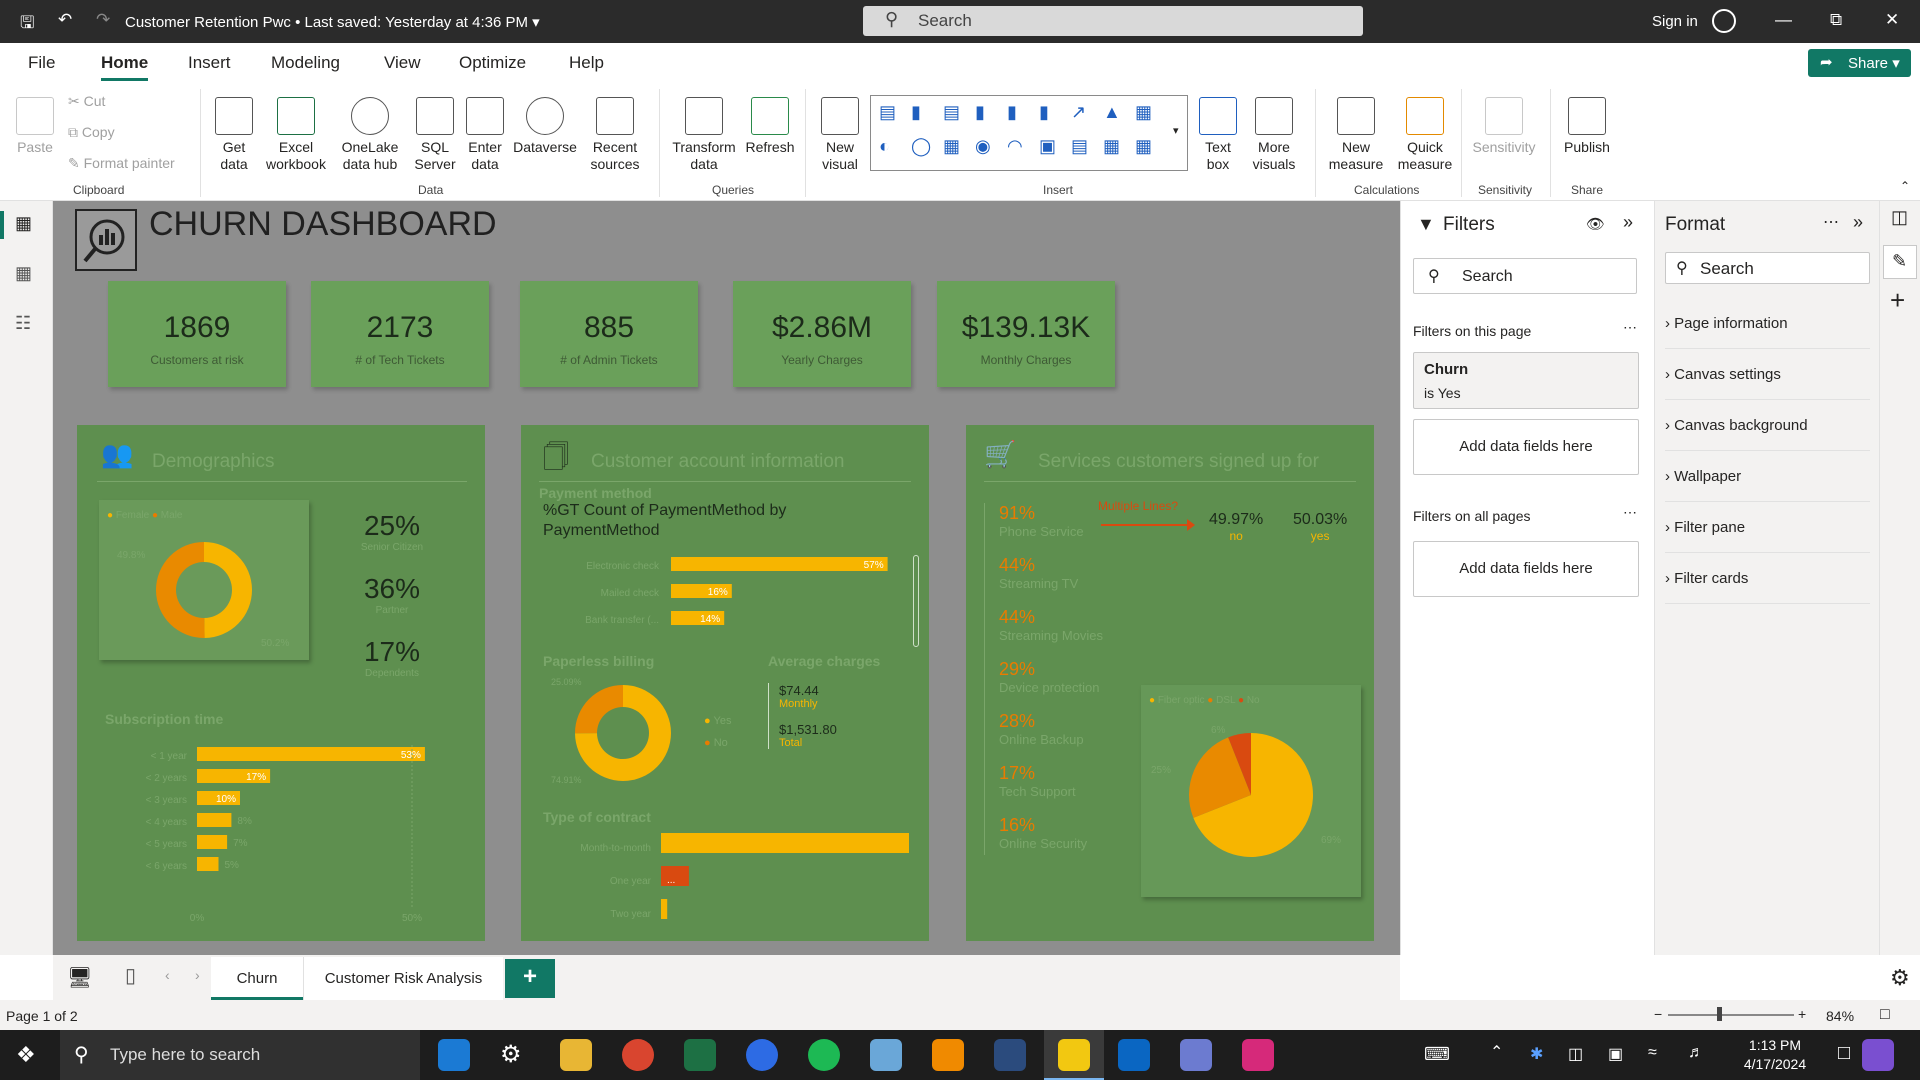  I want to click on data-pane-icon: ◫, so click(1899, 217).